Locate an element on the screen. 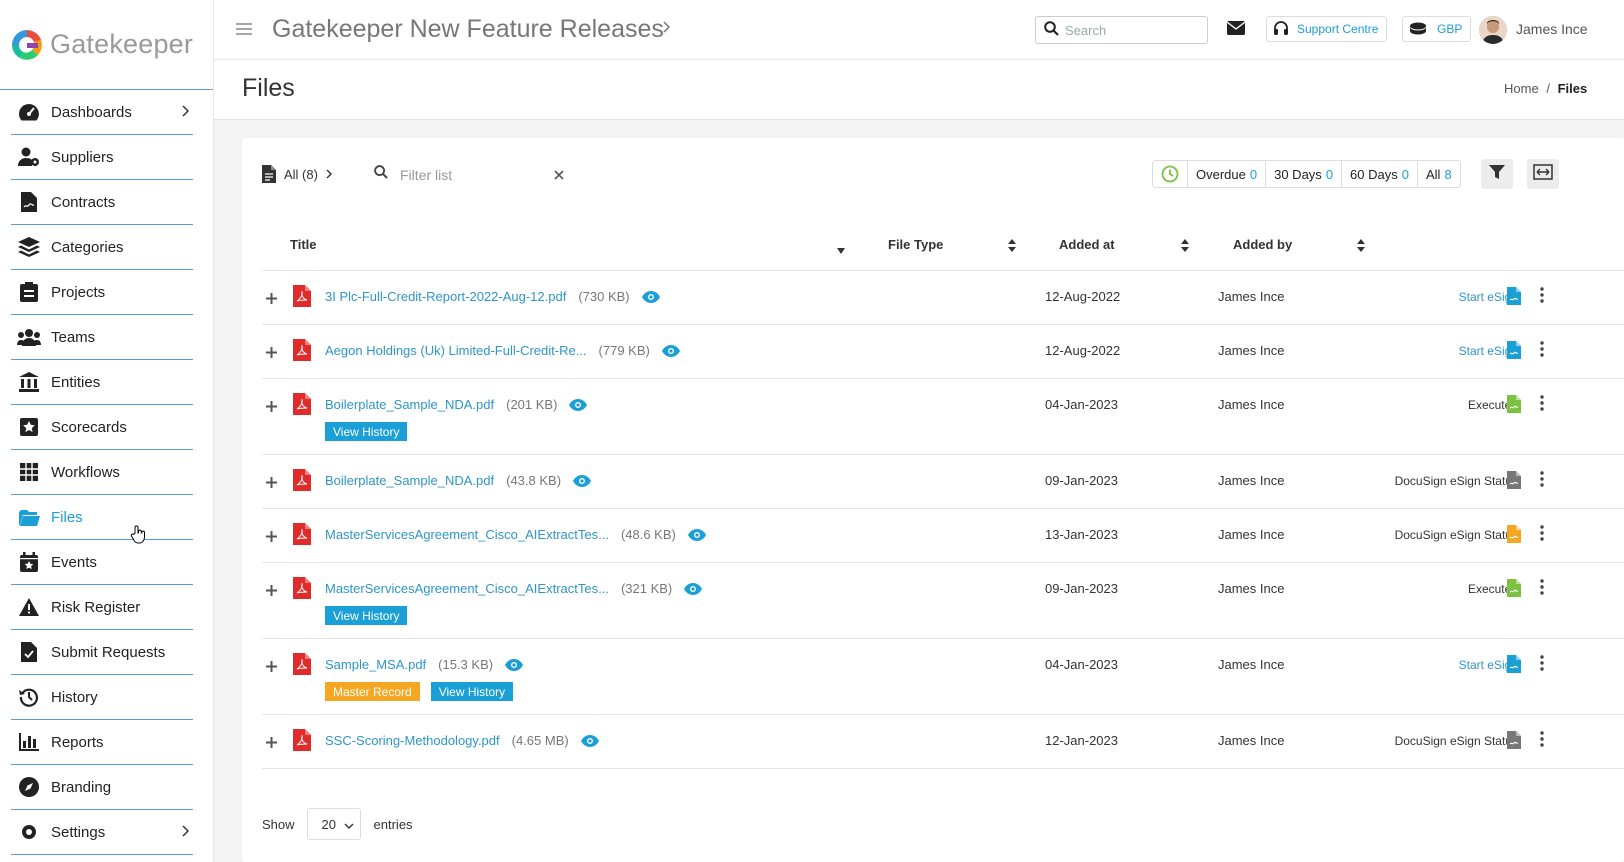  sidebar-item-submit-requests: Submit Requests is located at coordinates (102, 652).